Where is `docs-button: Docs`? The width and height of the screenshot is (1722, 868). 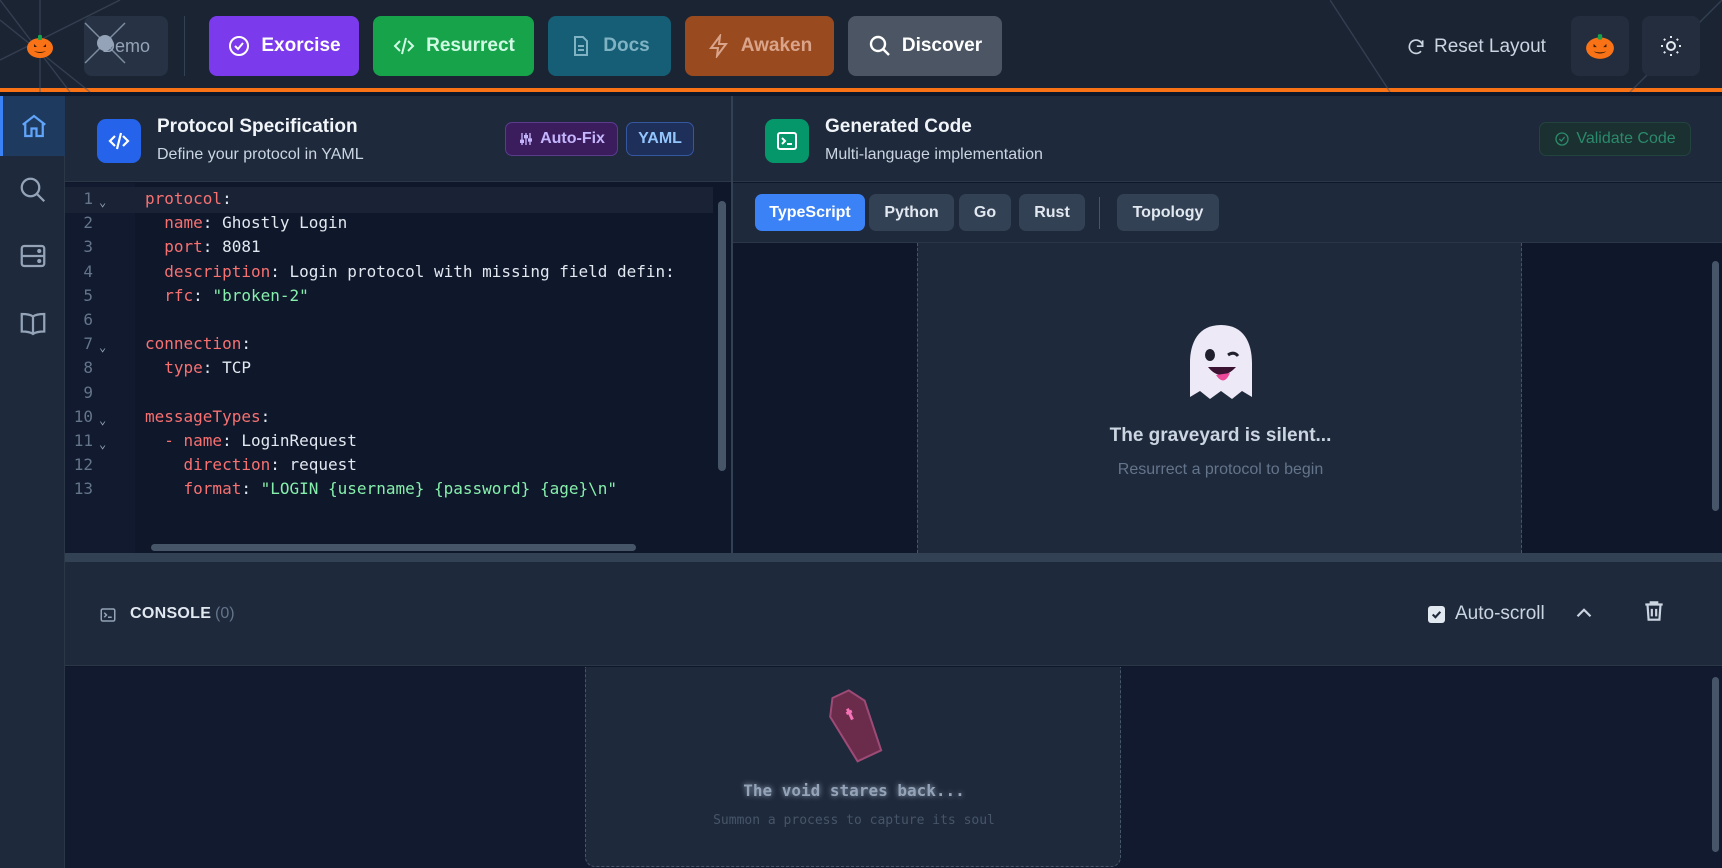 docs-button: Docs is located at coordinates (609, 46).